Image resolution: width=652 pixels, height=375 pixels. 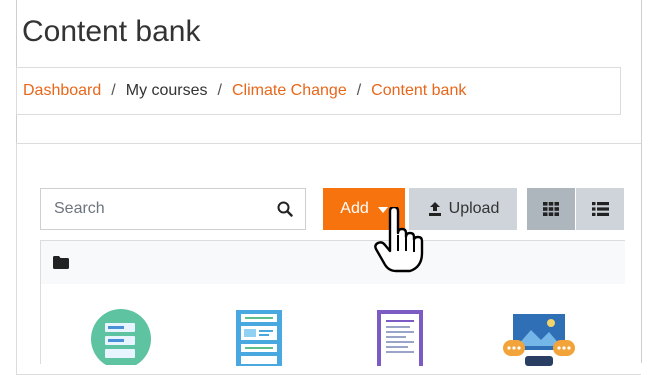 I want to click on search-icon, so click(x=285, y=209).